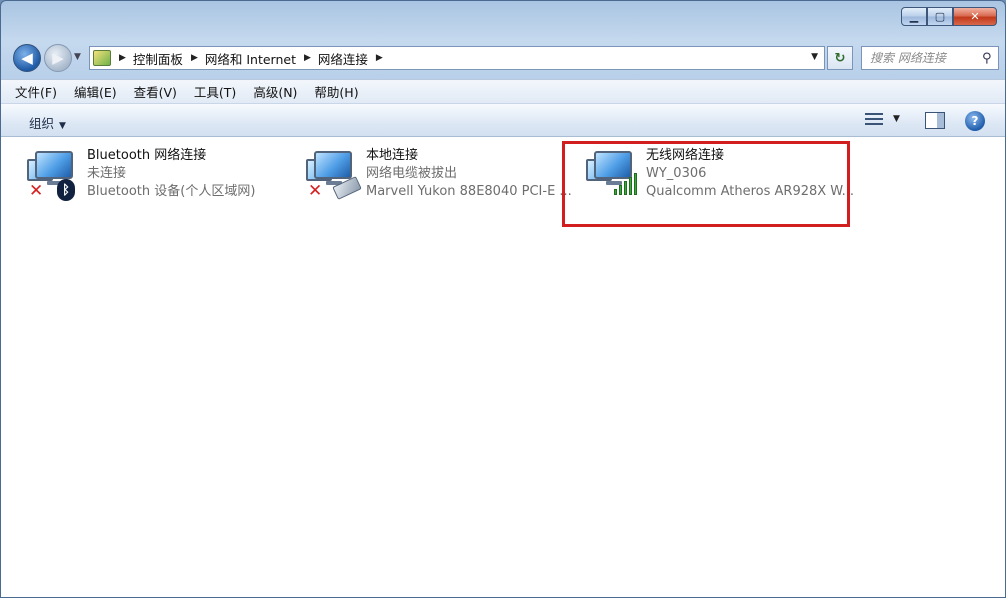 Image resolution: width=1006 pixels, height=598 pixels. I want to click on view-list-icon, so click(874, 119).